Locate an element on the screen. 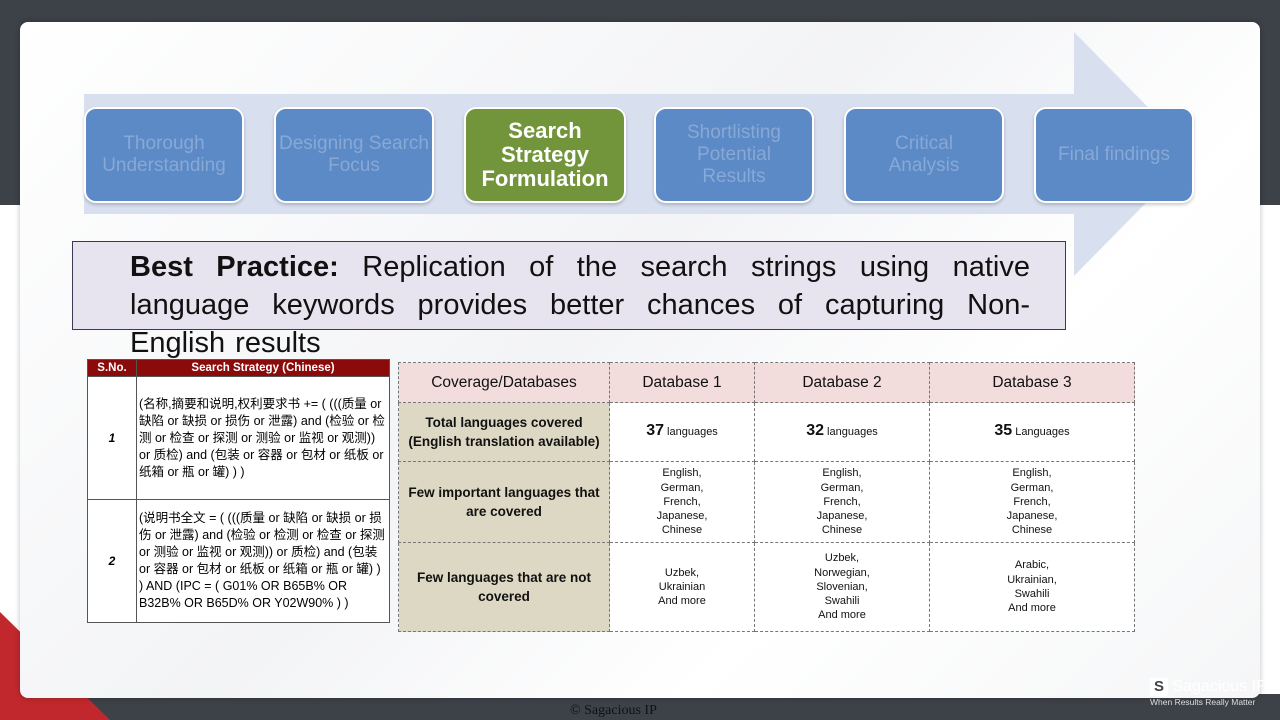 This screenshot has height=720, width=1280. sagacious-logo-icon: S is located at coordinates (1159, 687).